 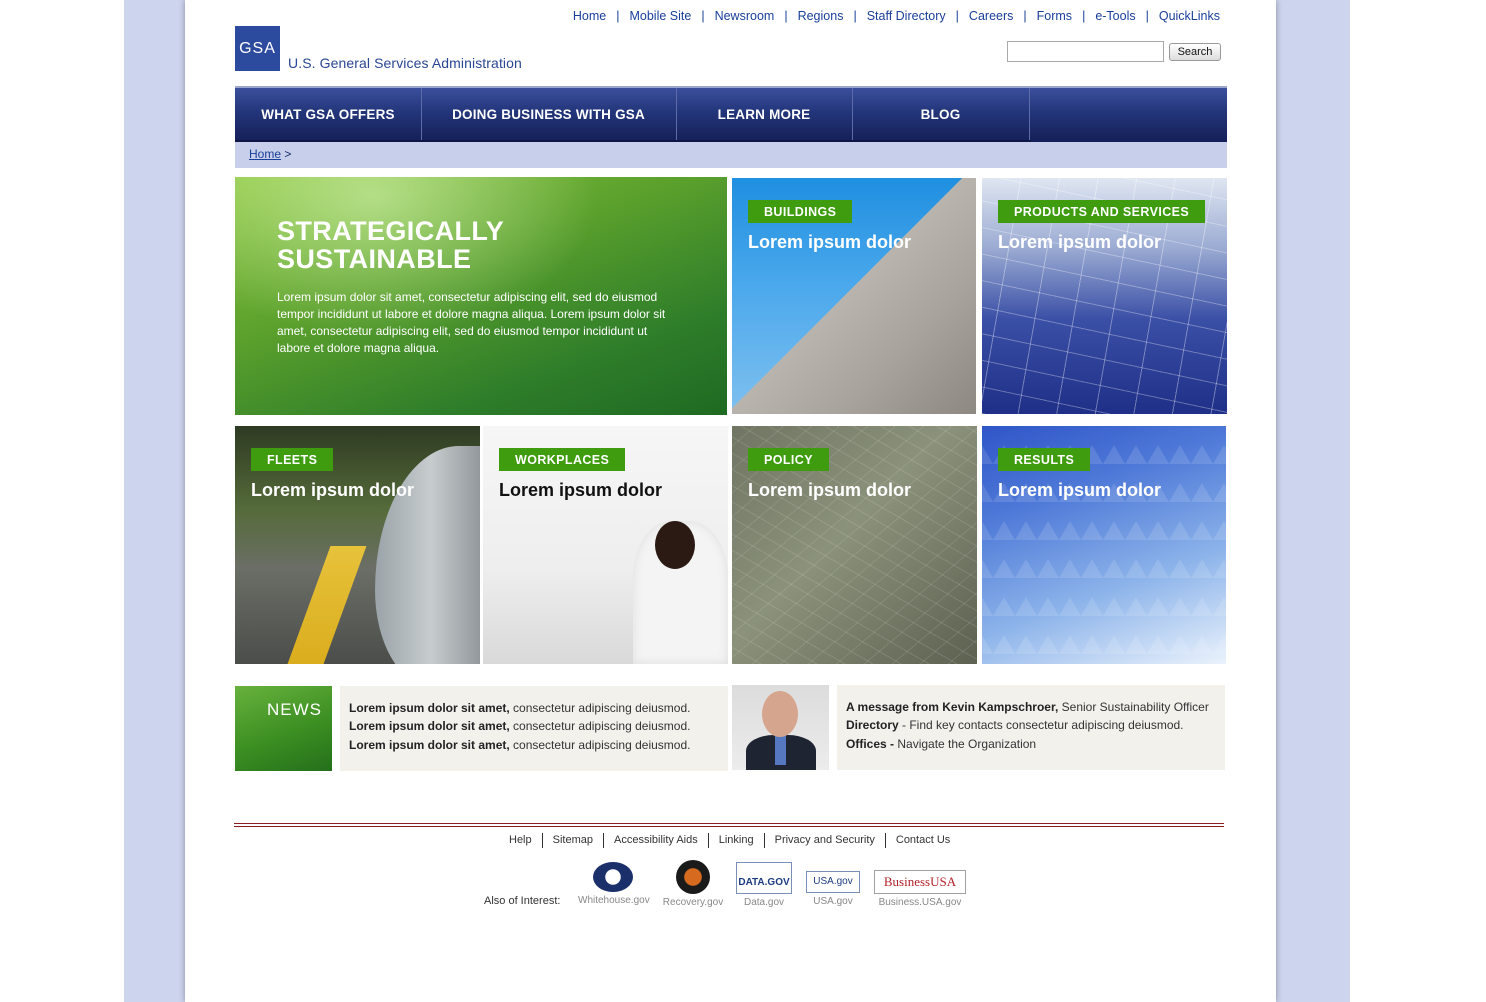 What do you see at coordinates (660, 16) in the screenshot?
I see `utility-link-mobile-site: Mobile Site` at bounding box center [660, 16].